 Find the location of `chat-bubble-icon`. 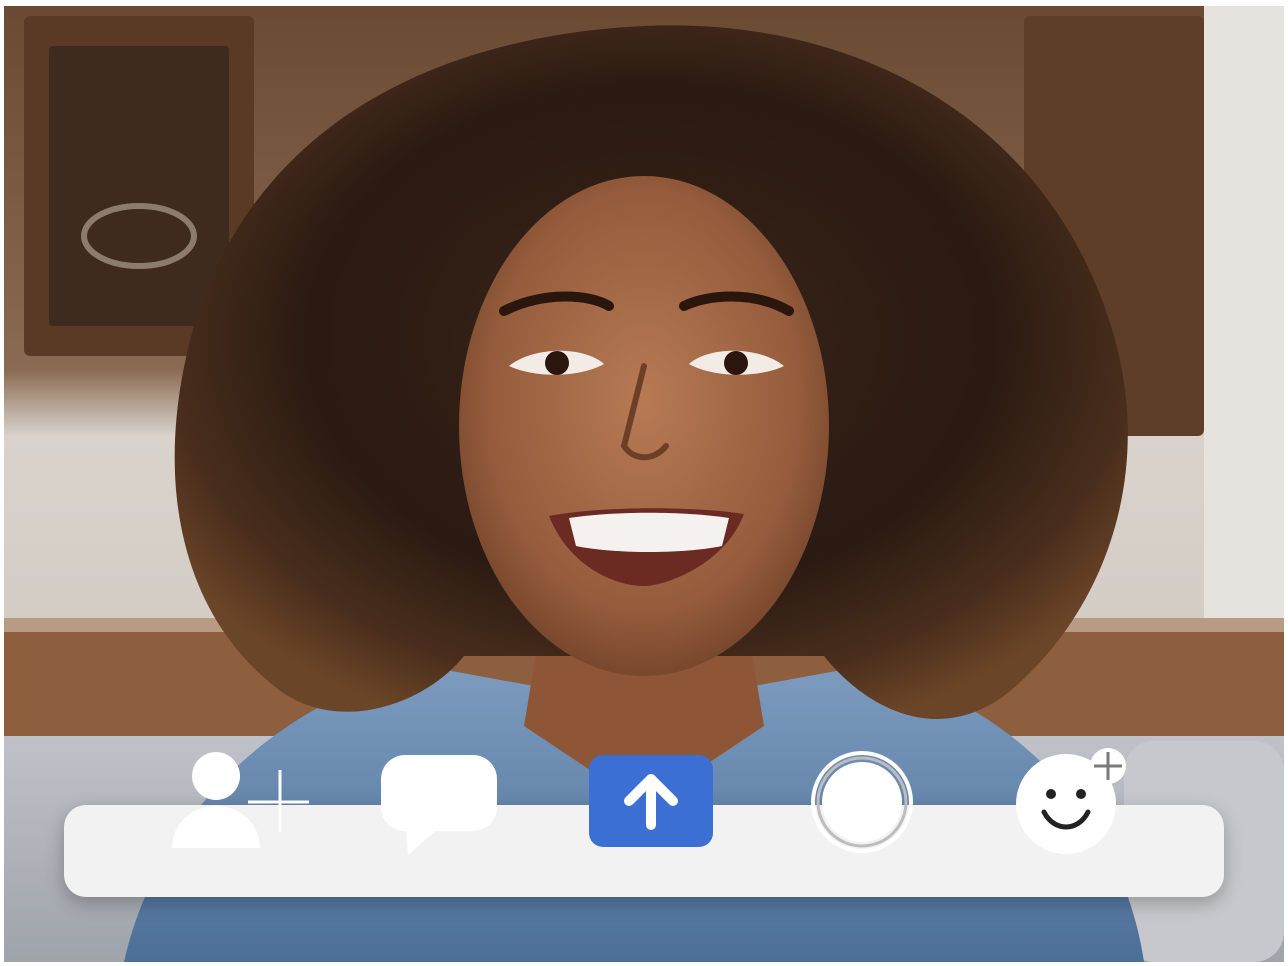

chat-bubble-icon is located at coordinates (439, 805).